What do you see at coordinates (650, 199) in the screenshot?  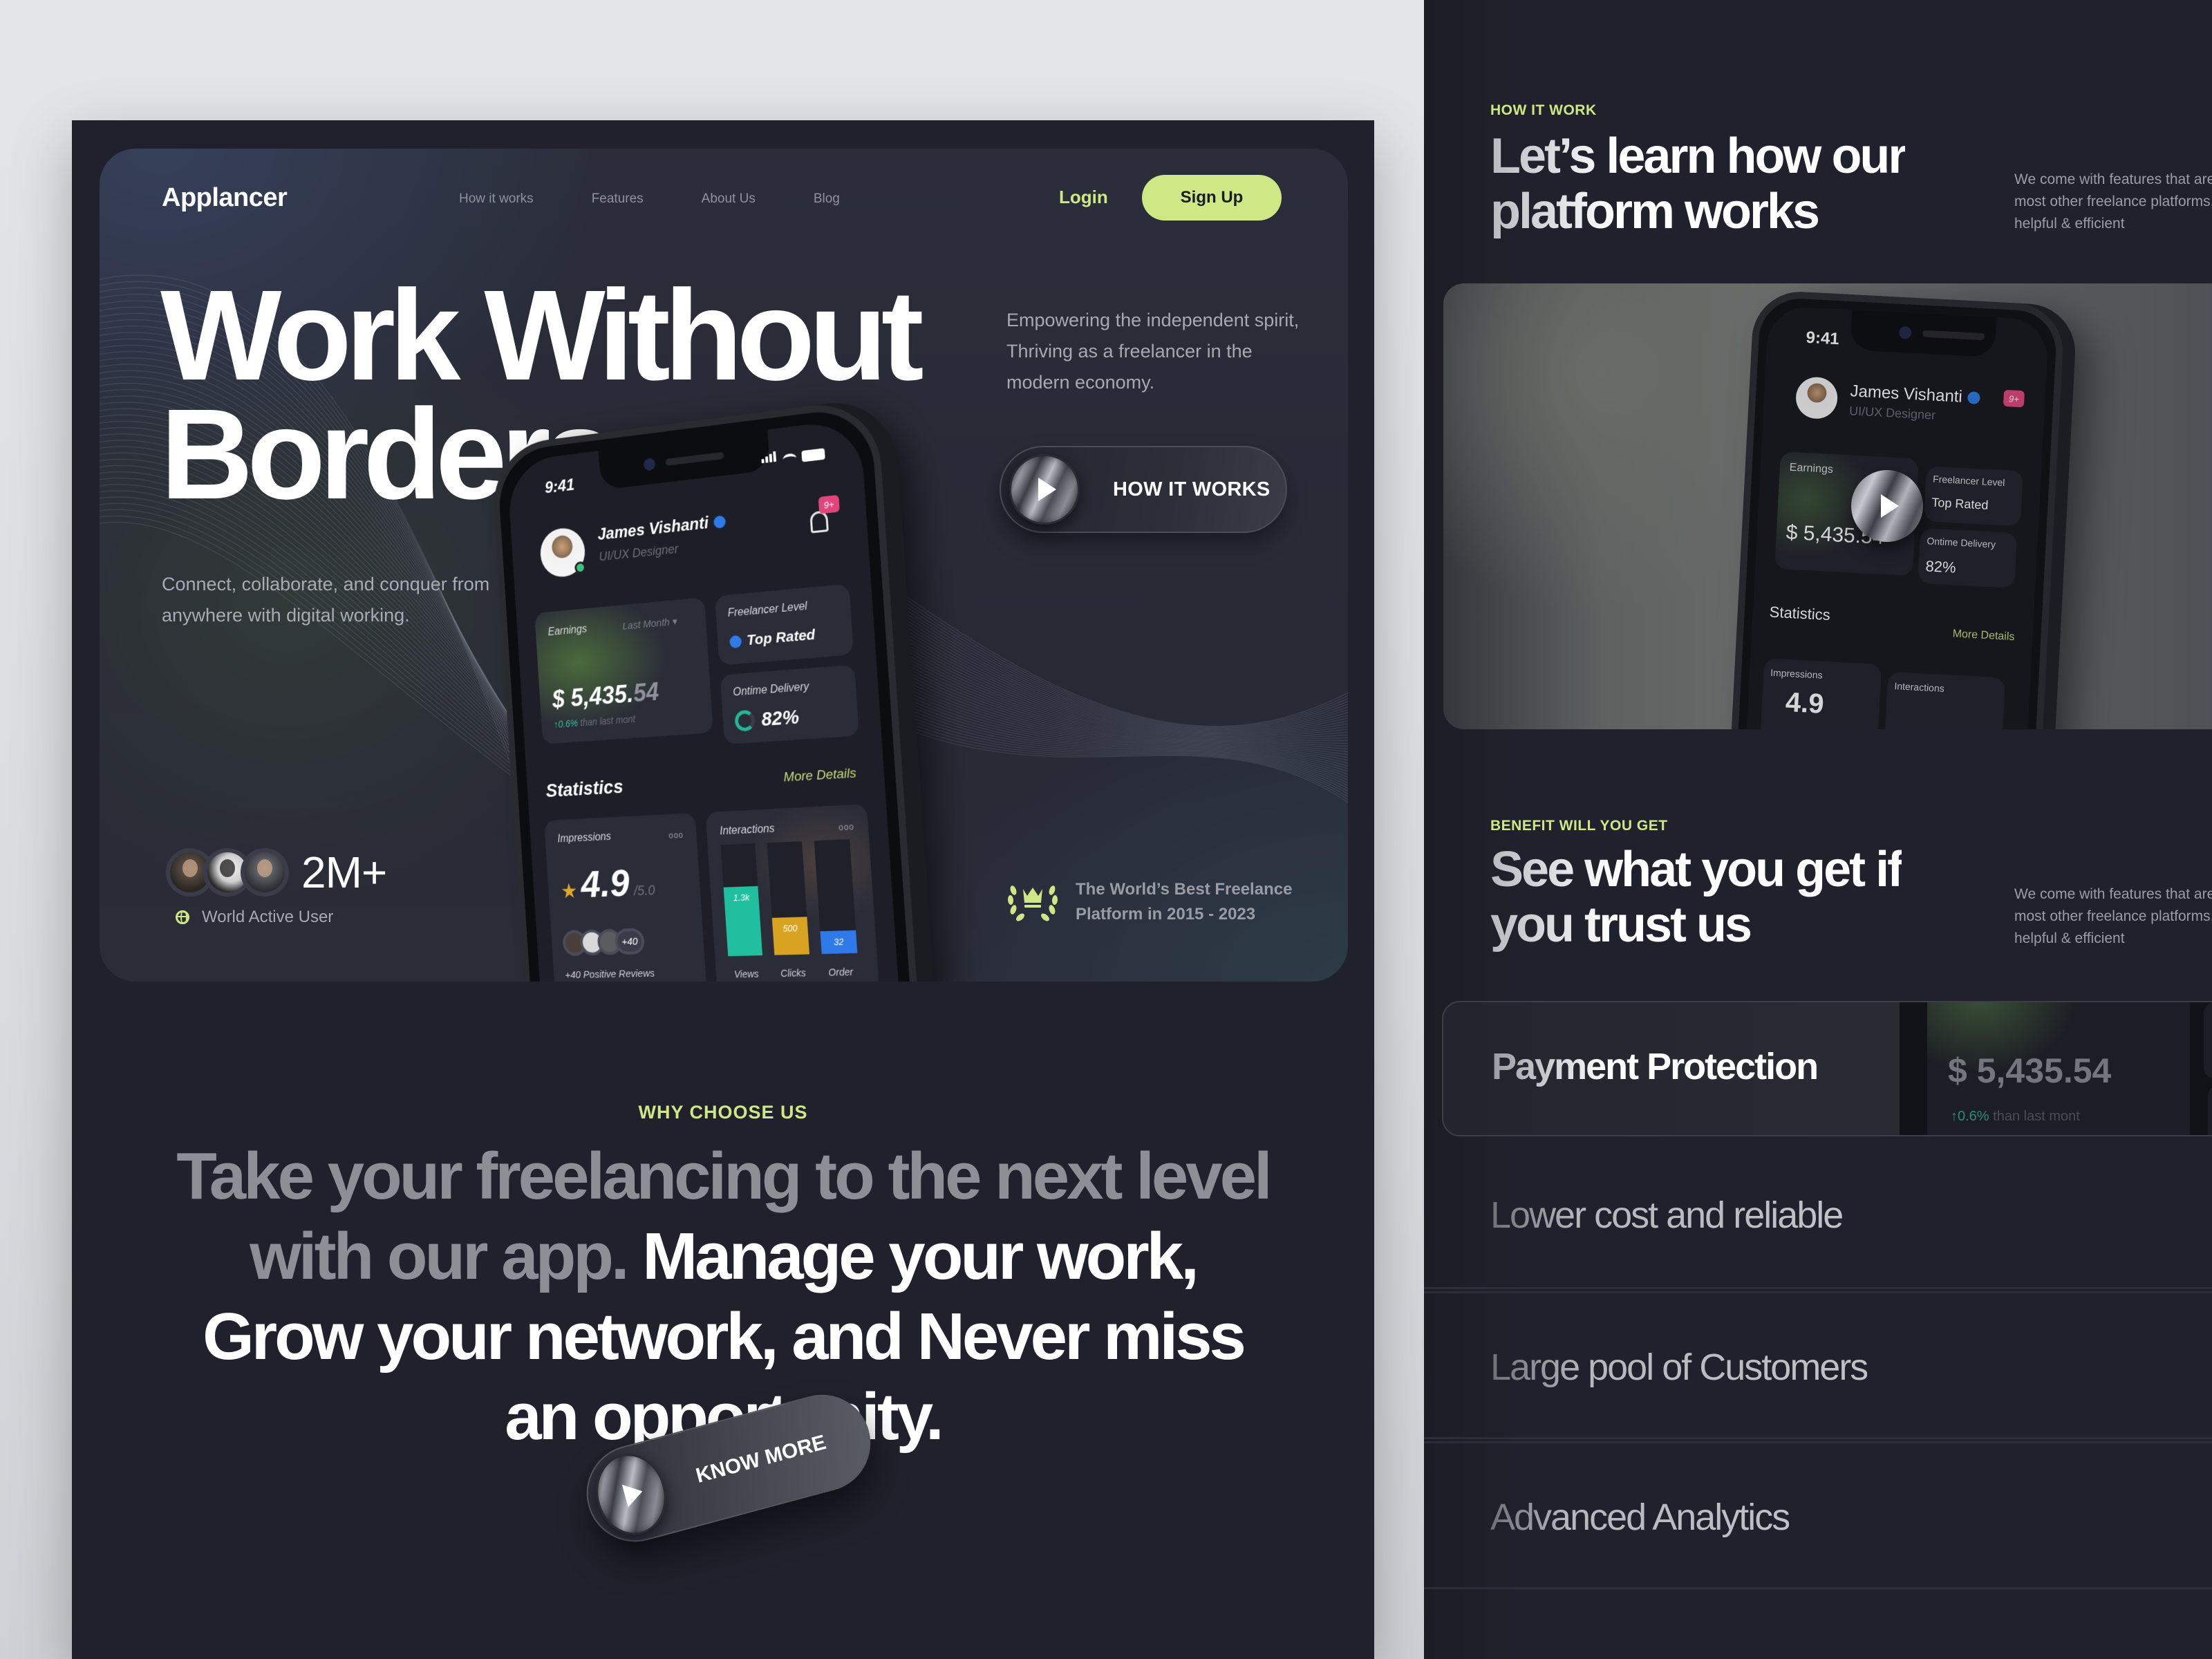 I see `main-nav: How it works Features About Us Blog` at bounding box center [650, 199].